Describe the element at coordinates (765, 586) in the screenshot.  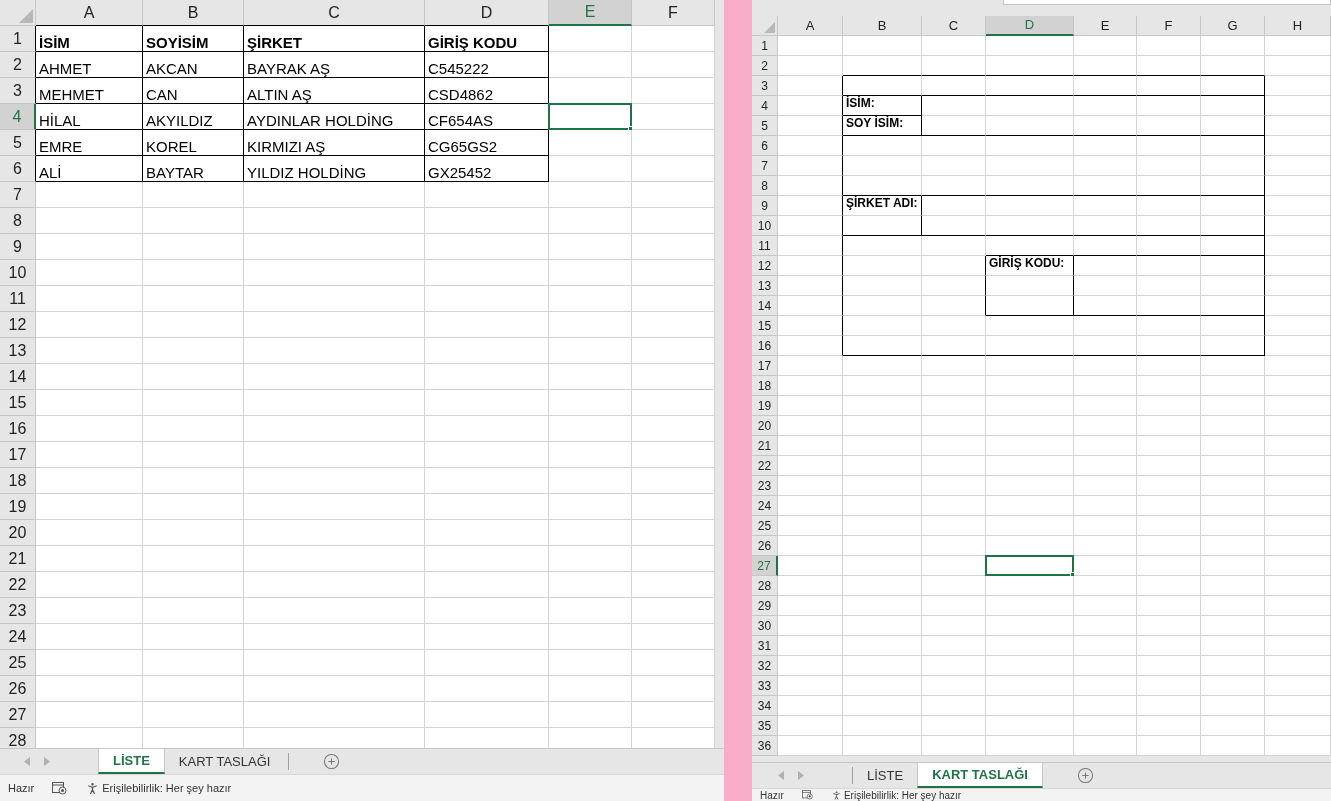
I see `row-header: 28` at that location.